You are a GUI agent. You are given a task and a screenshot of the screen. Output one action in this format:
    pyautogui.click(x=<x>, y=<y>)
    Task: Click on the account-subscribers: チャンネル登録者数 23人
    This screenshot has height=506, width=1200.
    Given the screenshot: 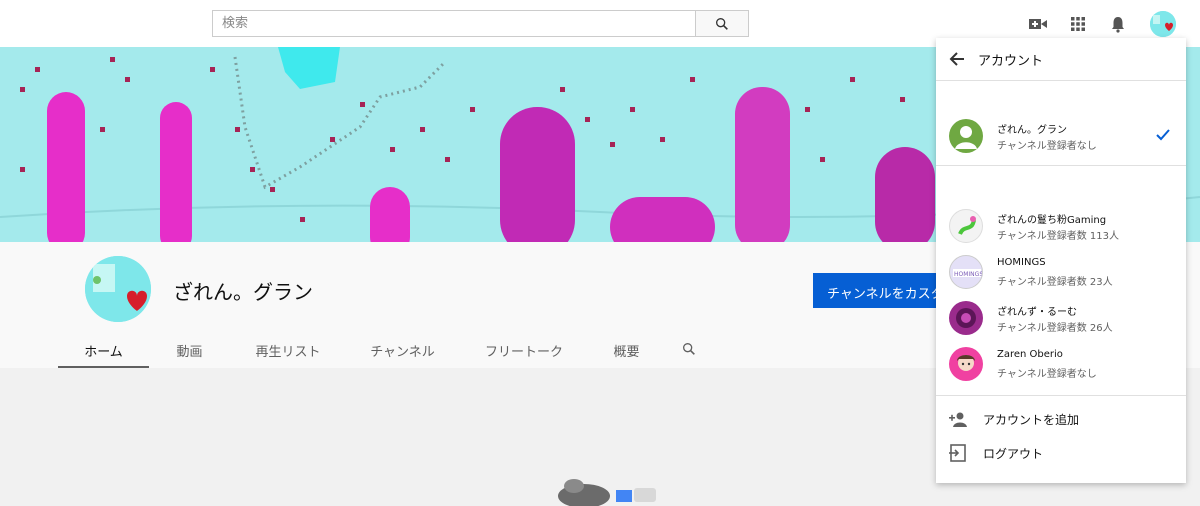 What is the action you would take?
    pyautogui.click(x=1055, y=282)
    